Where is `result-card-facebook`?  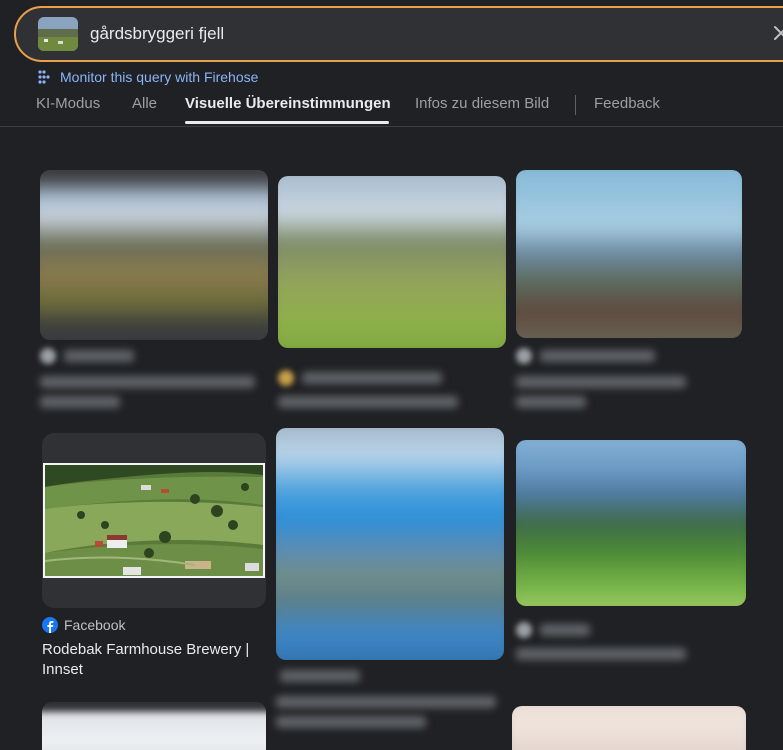 result-card-facebook is located at coordinates (154, 520).